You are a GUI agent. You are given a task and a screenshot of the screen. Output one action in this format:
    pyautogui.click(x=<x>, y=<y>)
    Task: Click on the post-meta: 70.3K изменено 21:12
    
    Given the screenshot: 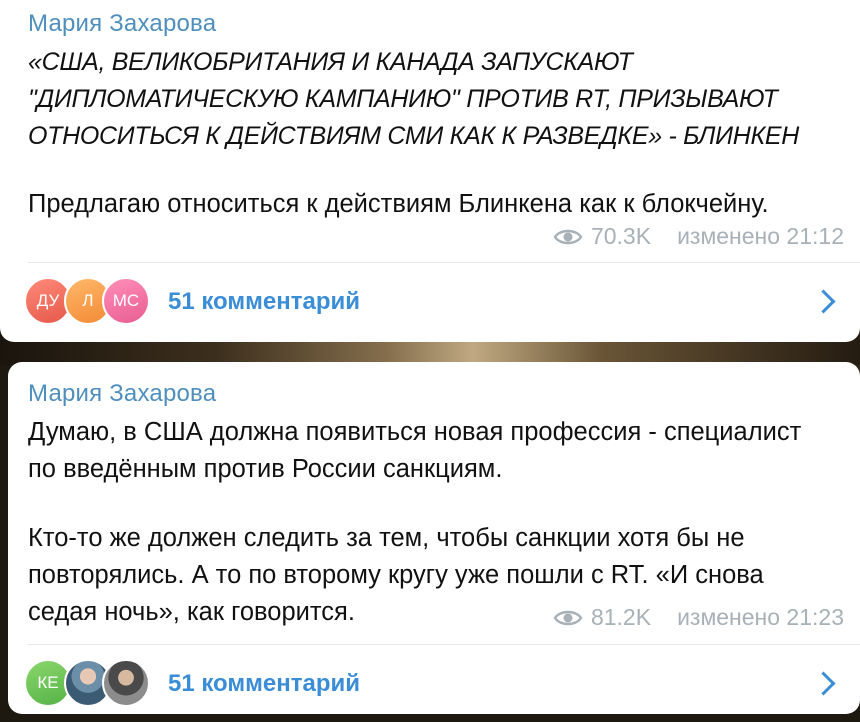 What is the action you would take?
    pyautogui.click(x=698, y=236)
    